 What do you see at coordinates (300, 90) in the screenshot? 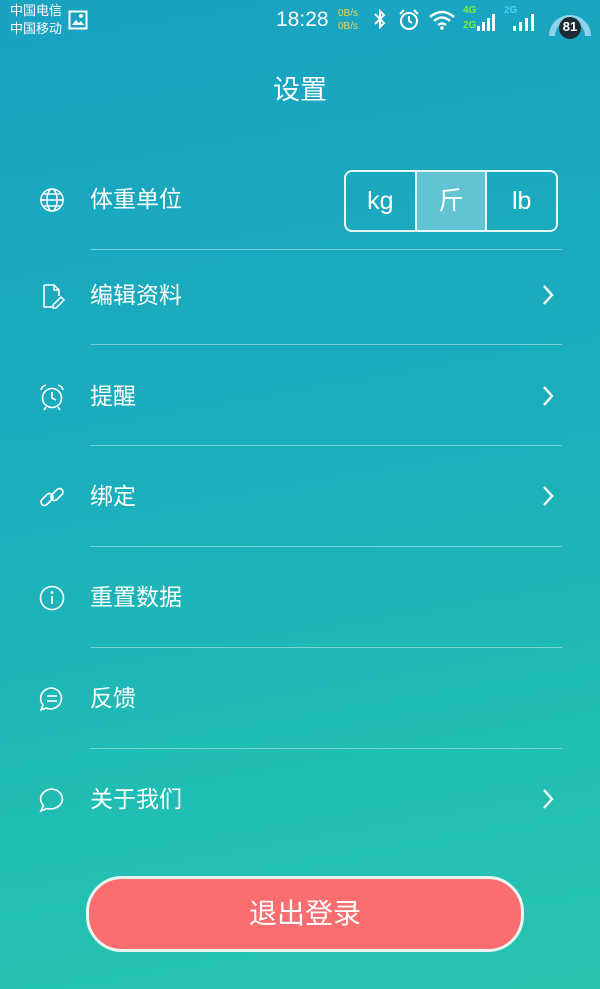
I see `page-title: 设置` at bounding box center [300, 90].